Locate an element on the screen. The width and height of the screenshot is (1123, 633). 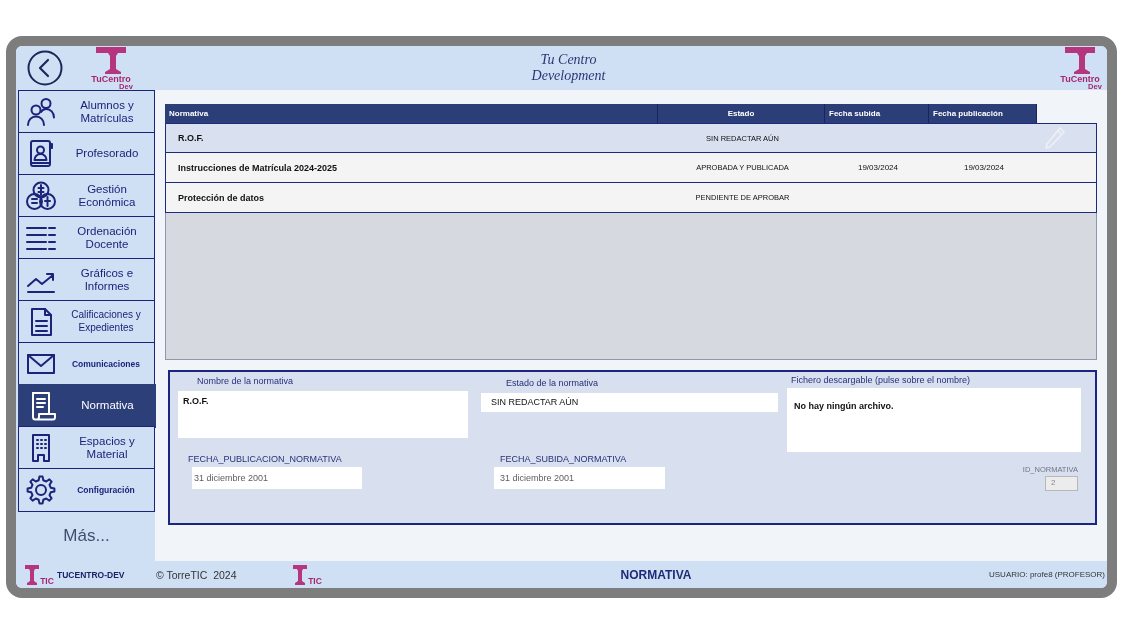
field-label: Fichero descargable (pulse sobre el nombre) is located at coordinates (881, 380).